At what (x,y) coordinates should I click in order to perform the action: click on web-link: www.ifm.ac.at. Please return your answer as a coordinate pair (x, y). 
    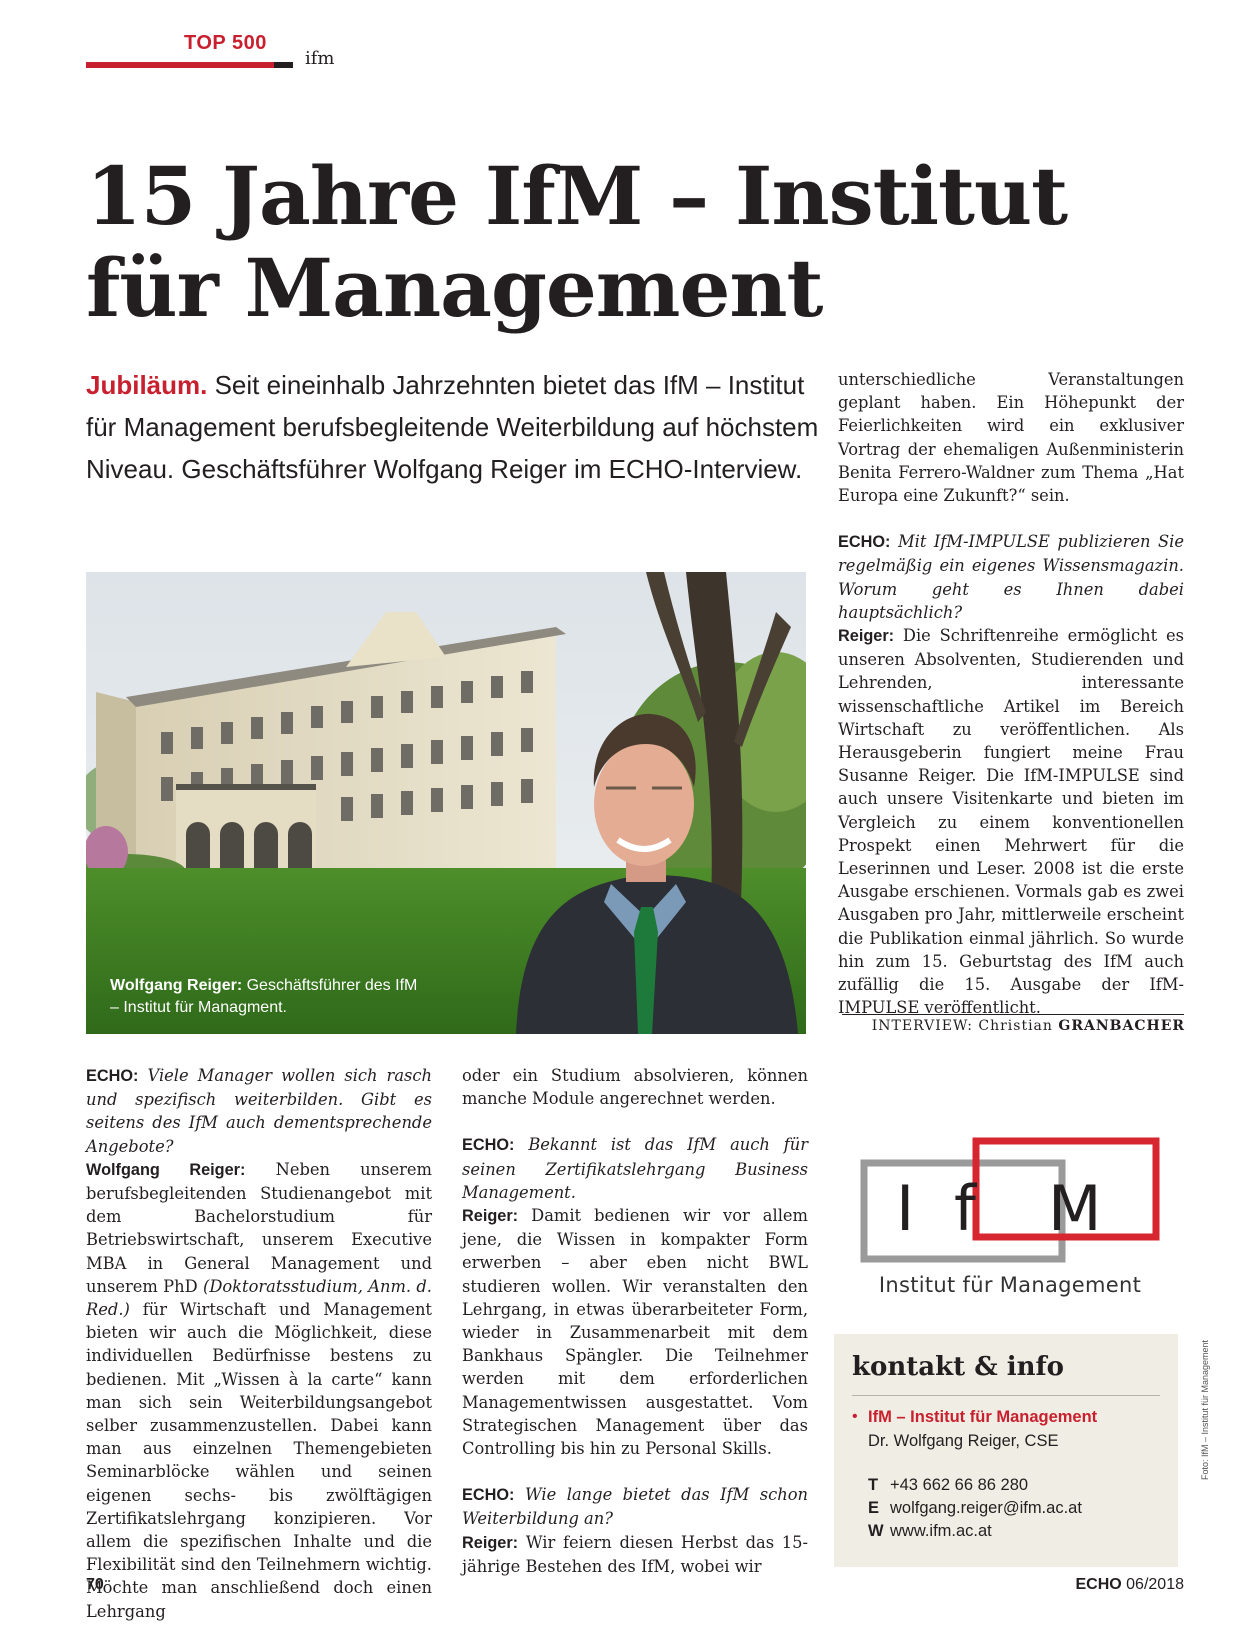
    Looking at the image, I should click on (941, 1531).